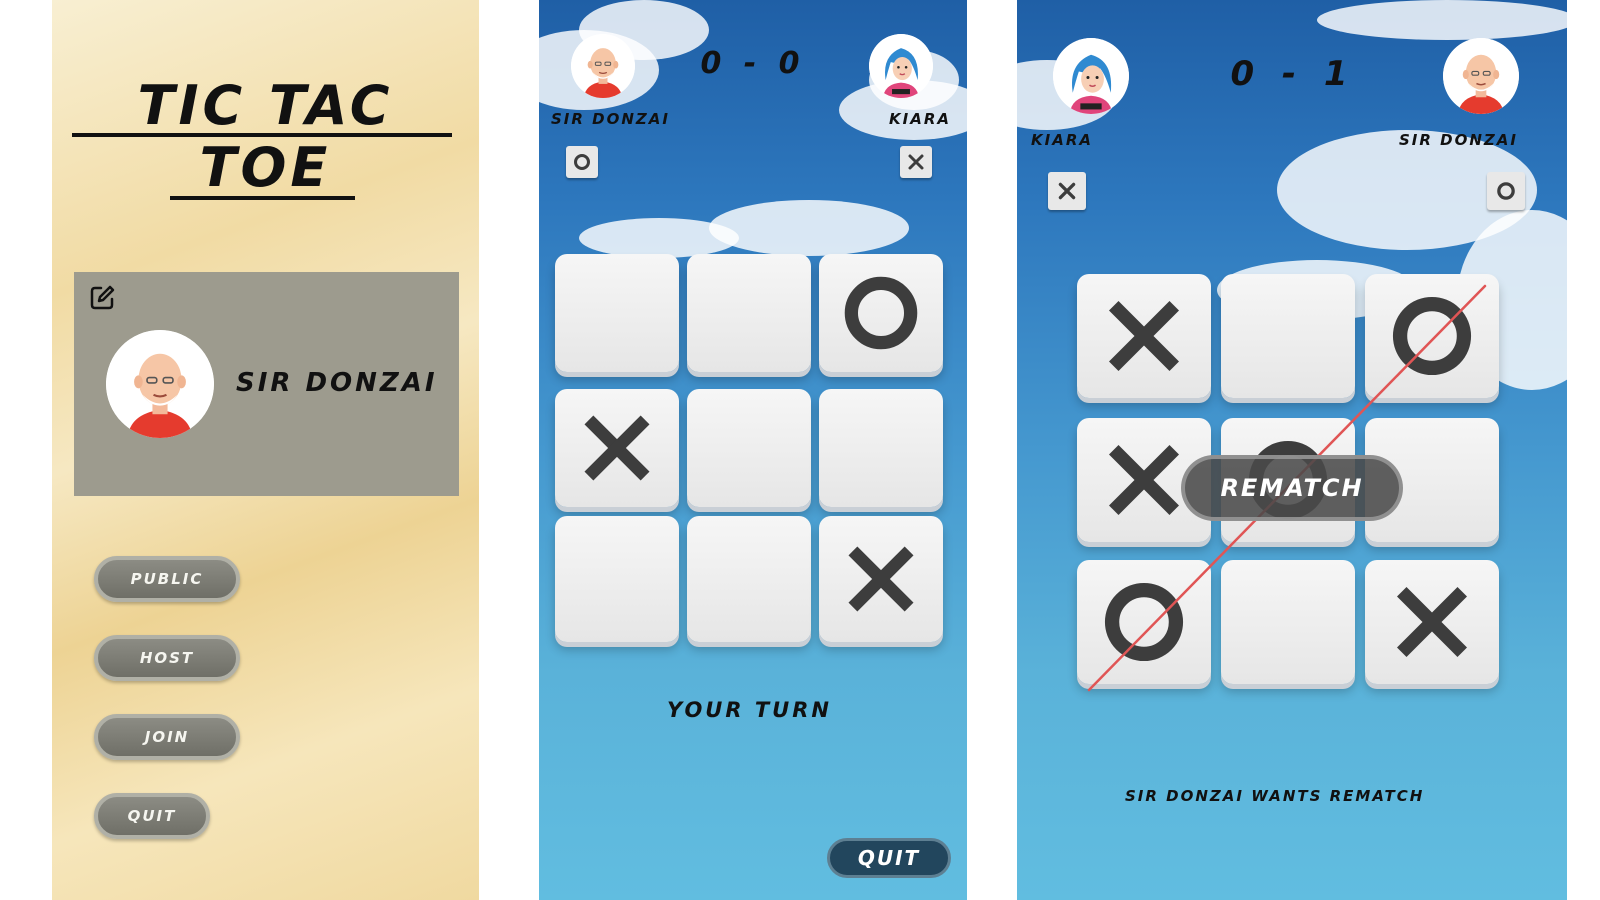  Describe the element at coordinates (920, 119) in the screenshot. I see `player-right-name: KIARA` at that location.